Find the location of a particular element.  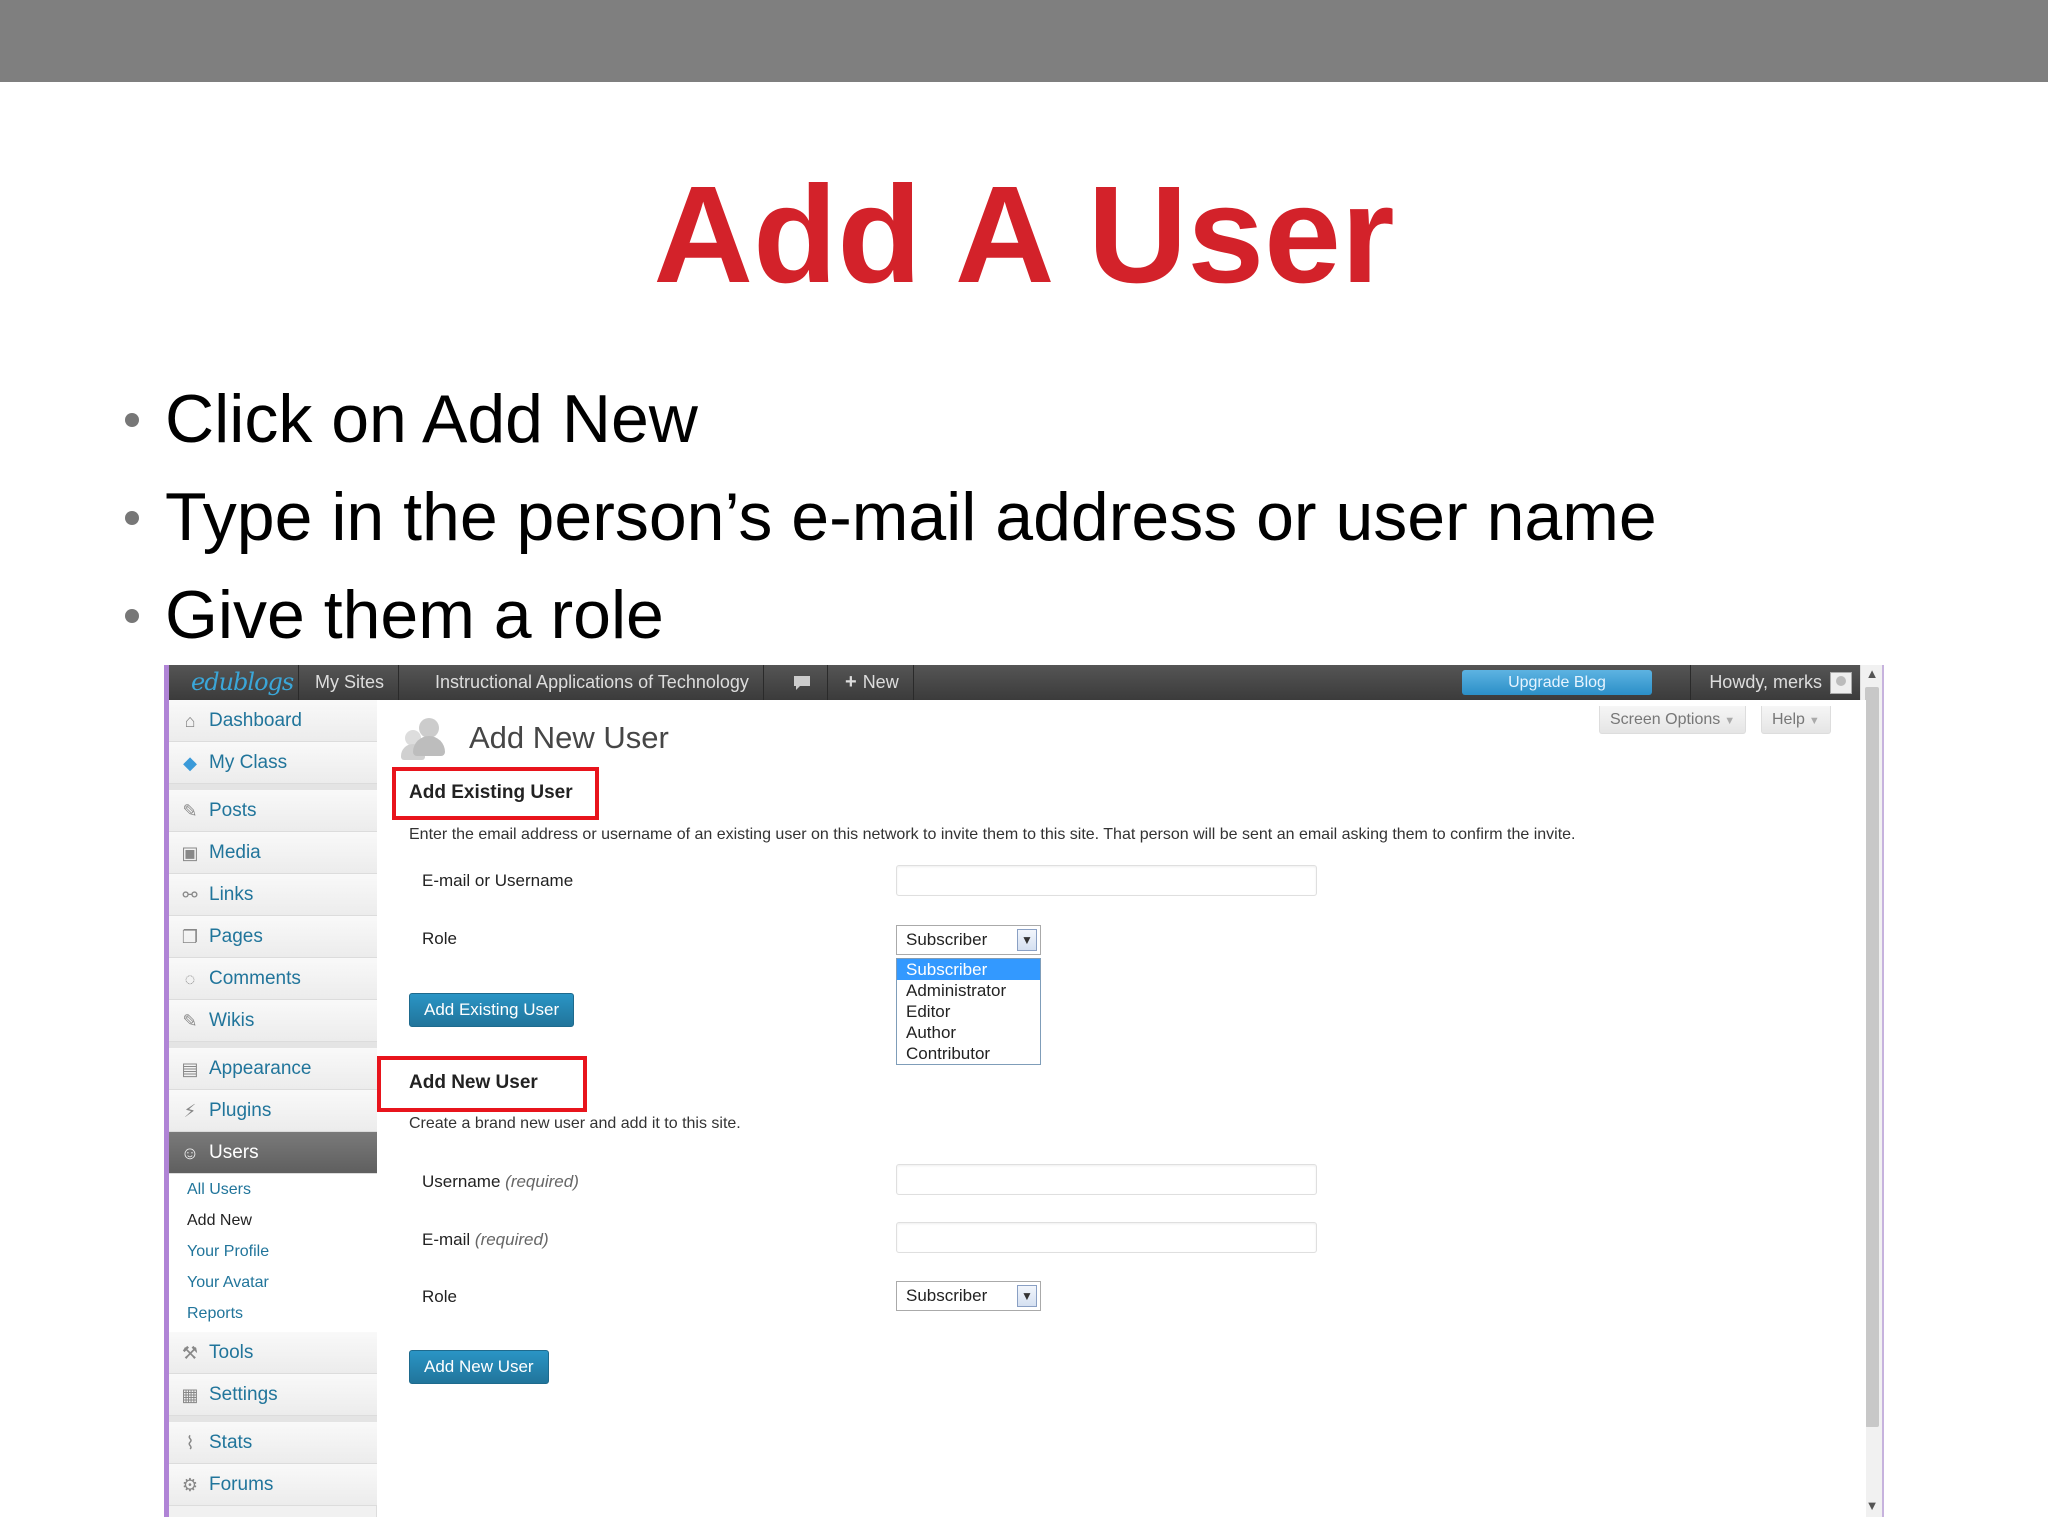

scroll-thumb is located at coordinates (1872, 1057).